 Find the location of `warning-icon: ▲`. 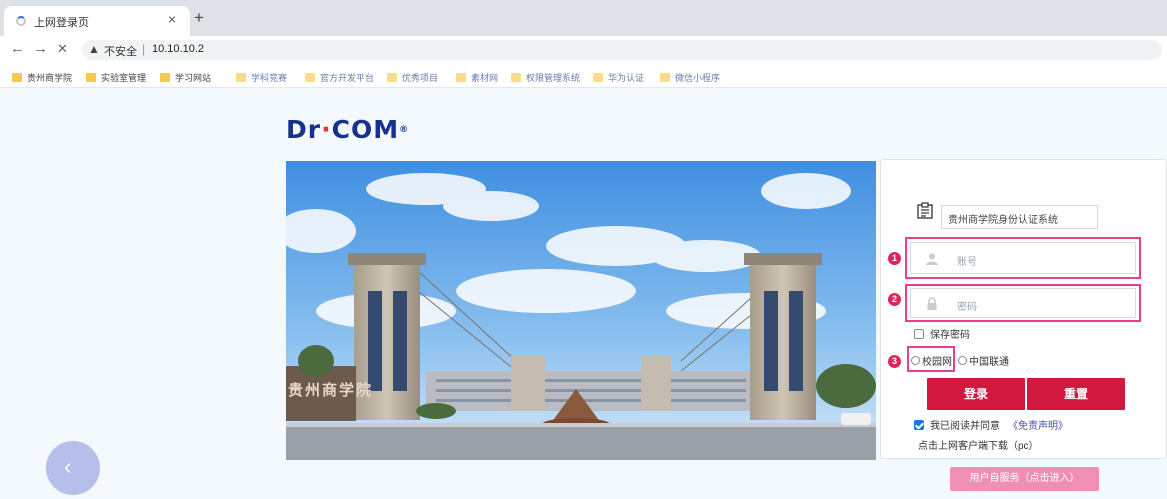

warning-icon: ▲ is located at coordinates (94, 49).